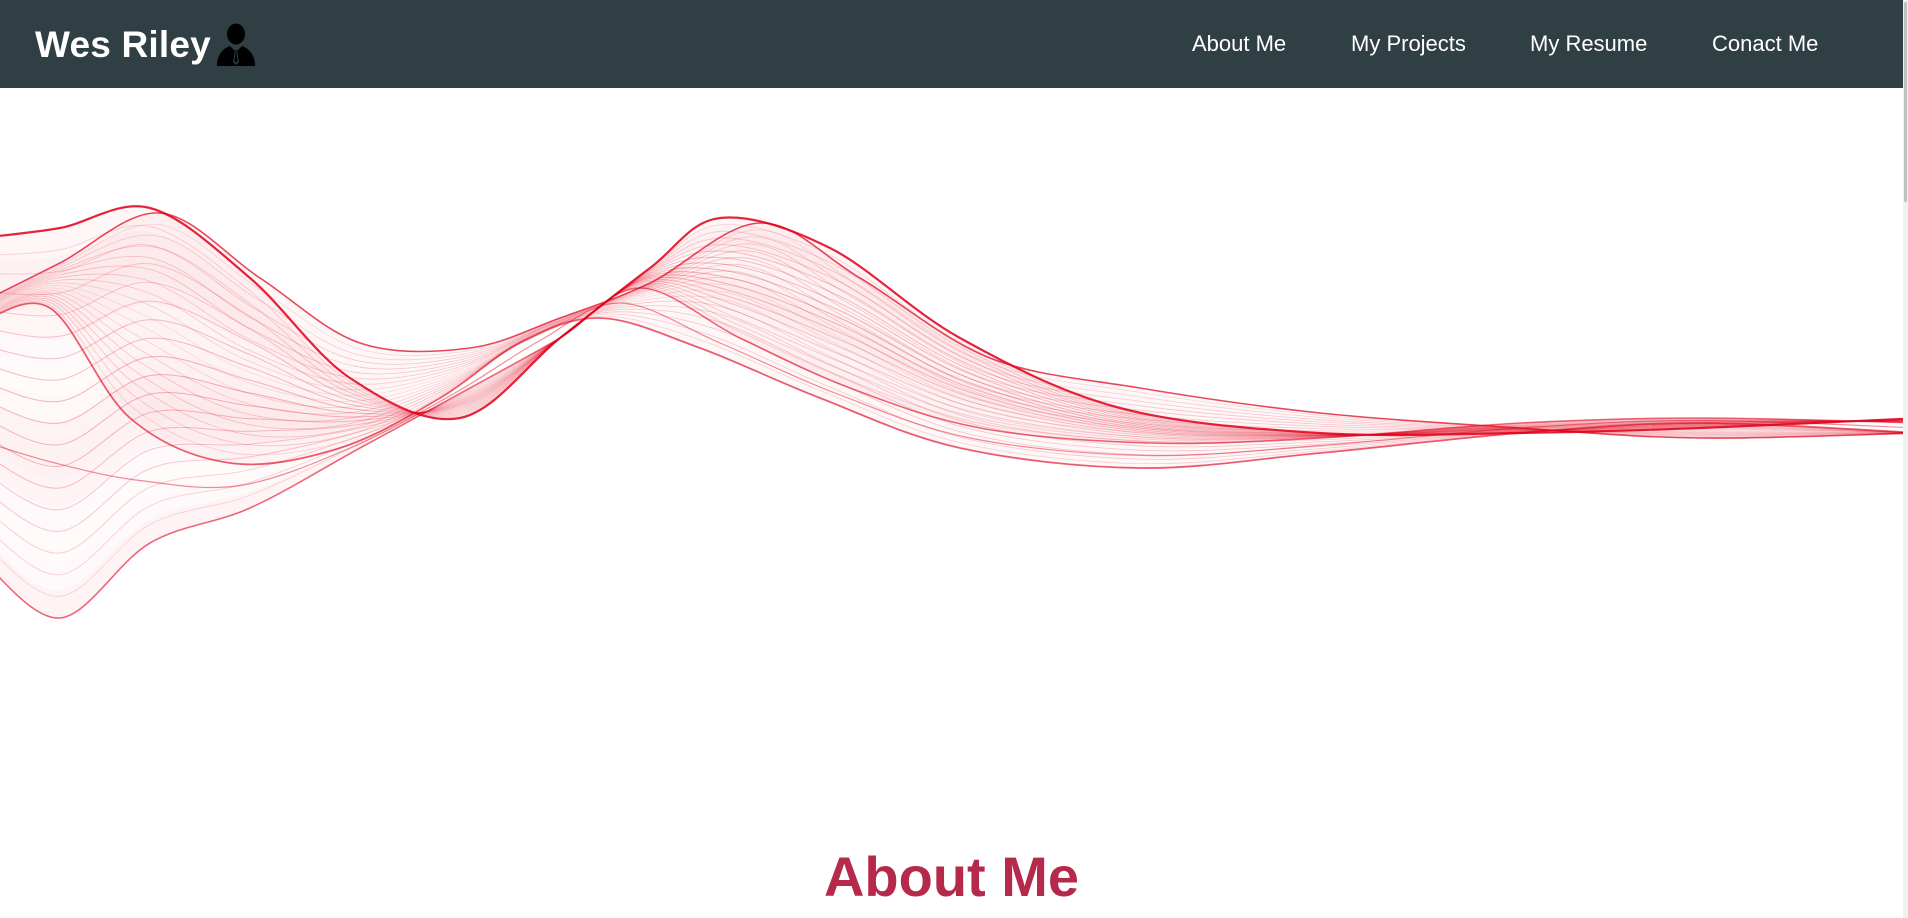 This screenshot has width=1908, height=918. I want to click on nav-link-my-resume: My Resume, so click(1588, 44).